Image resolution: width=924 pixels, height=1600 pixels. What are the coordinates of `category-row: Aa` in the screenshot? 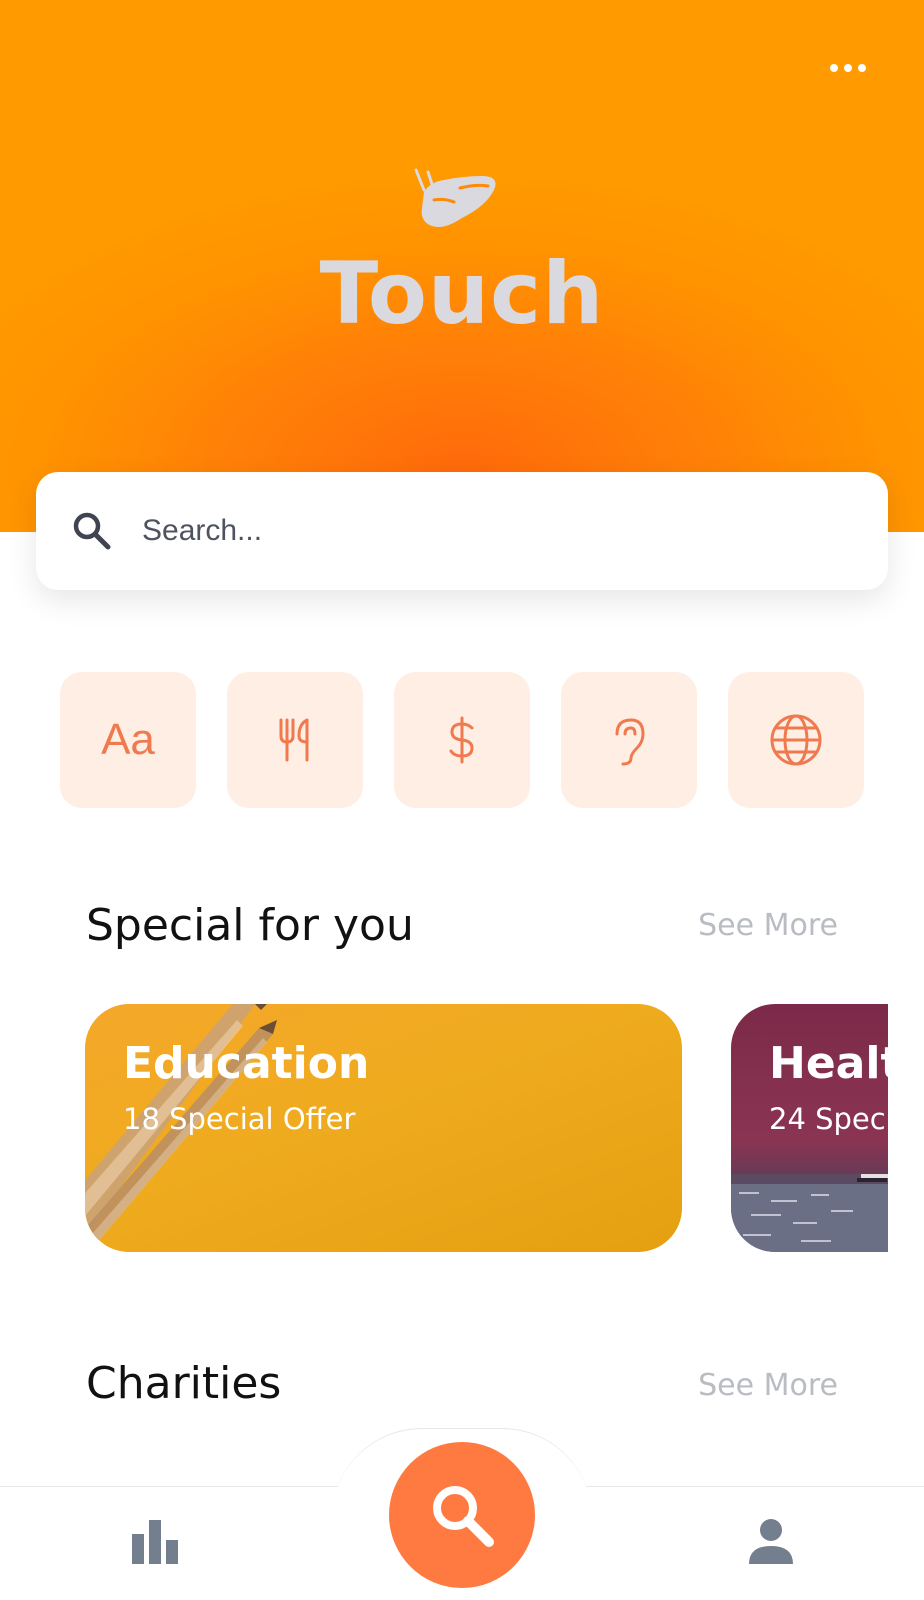 It's located at (463, 740).